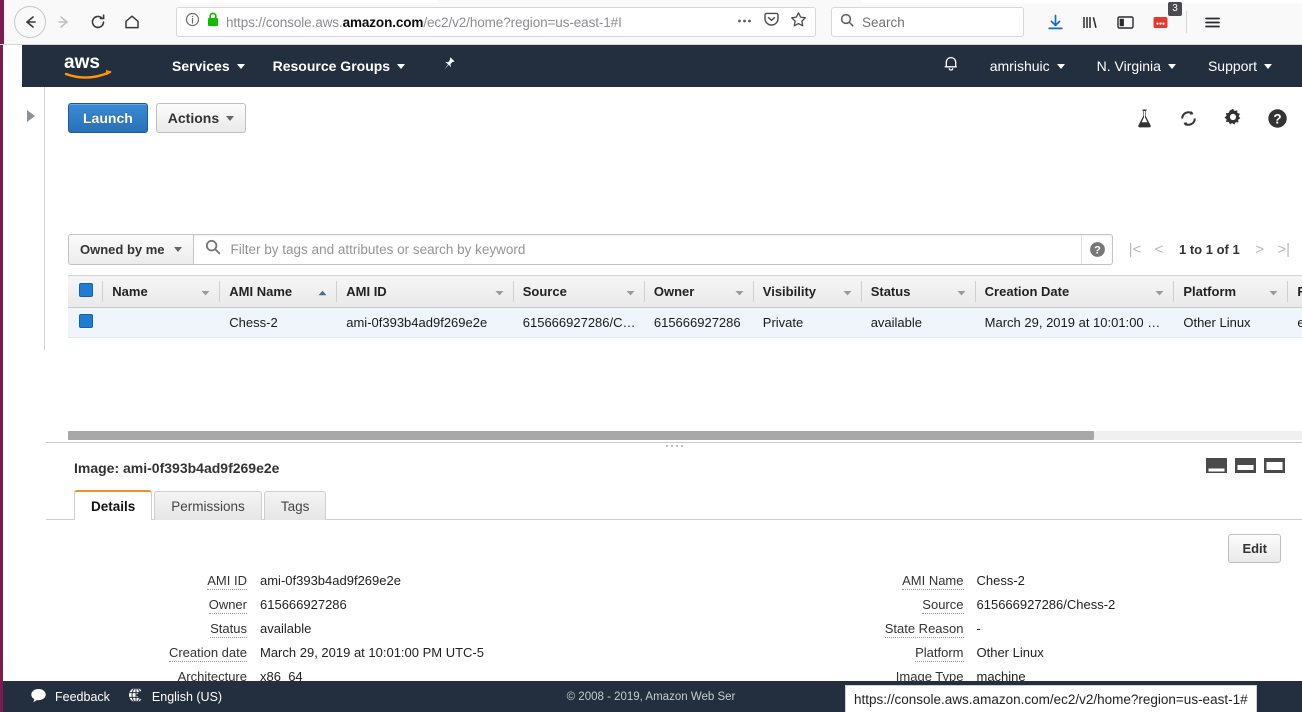 The height and width of the screenshot is (712, 1302). I want to click on home-icon, so click(132, 22).